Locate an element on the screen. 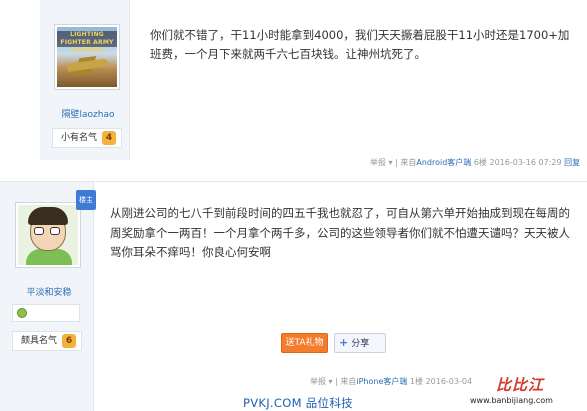 This screenshot has height=411, width=587. floor-number: 1楼 is located at coordinates (416, 381).